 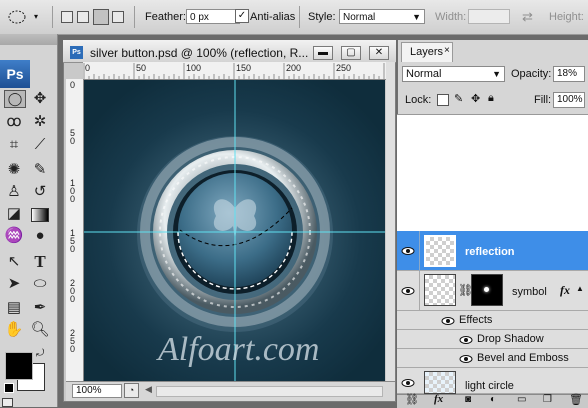 I want to click on opacity-label: Opacity:, so click(x=531, y=74).